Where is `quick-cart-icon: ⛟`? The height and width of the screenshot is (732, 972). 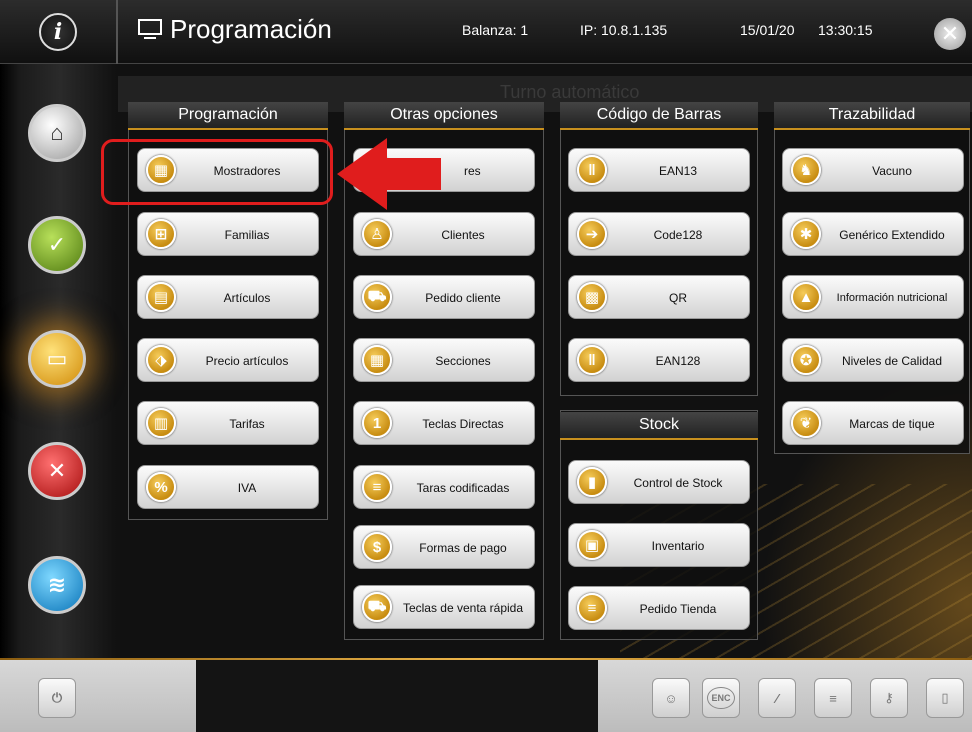
quick-cart-icon: ⛟ is located at coordinates (377, 607).